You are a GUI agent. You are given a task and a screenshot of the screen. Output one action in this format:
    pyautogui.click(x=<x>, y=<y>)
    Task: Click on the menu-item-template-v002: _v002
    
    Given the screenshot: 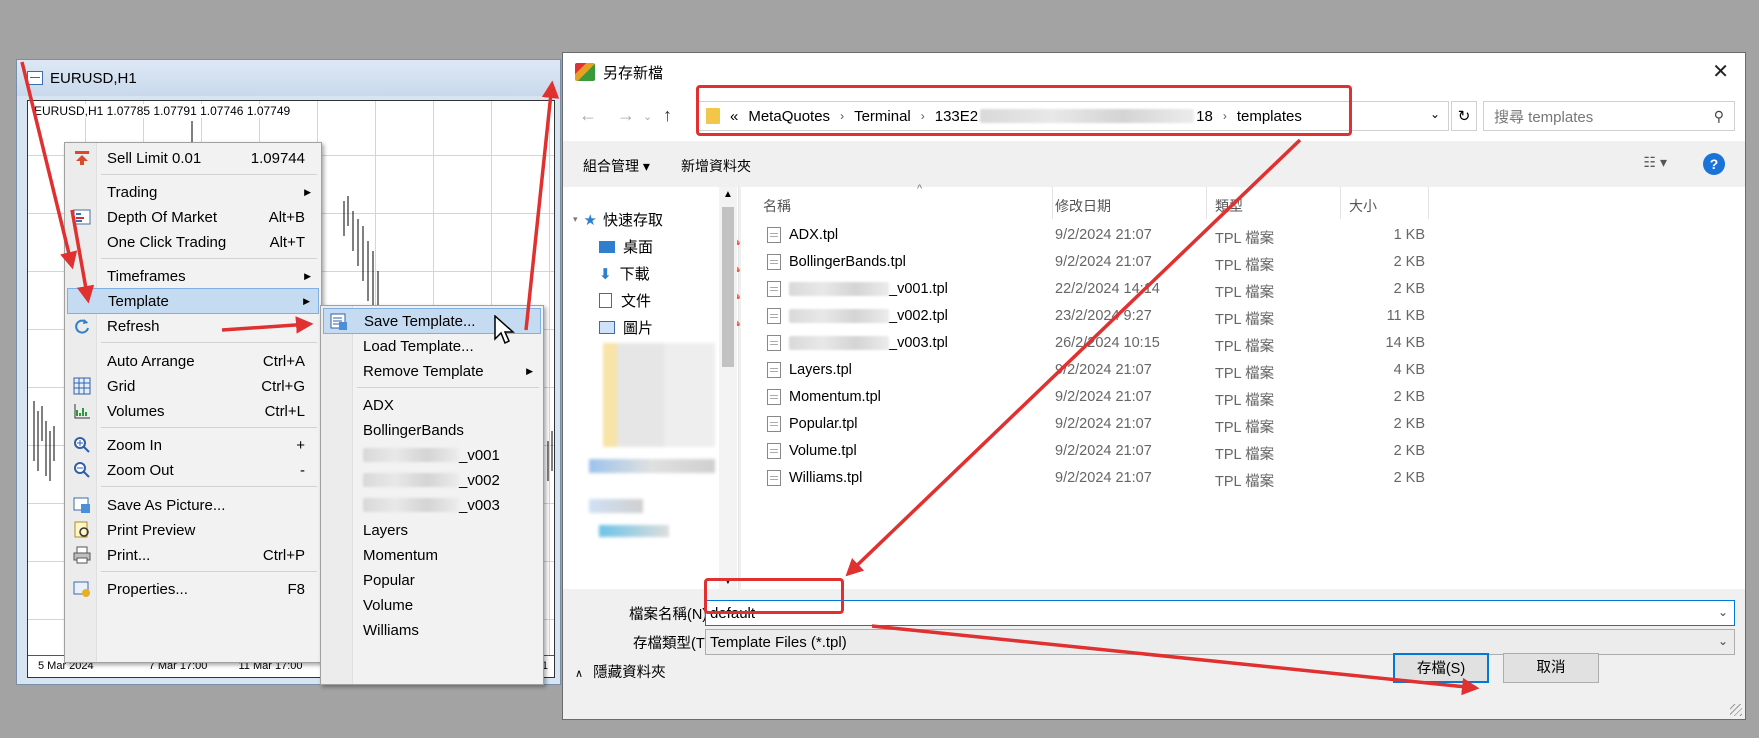 What is the action you would take?
    pyautogui.click(x=432, y=480)
    